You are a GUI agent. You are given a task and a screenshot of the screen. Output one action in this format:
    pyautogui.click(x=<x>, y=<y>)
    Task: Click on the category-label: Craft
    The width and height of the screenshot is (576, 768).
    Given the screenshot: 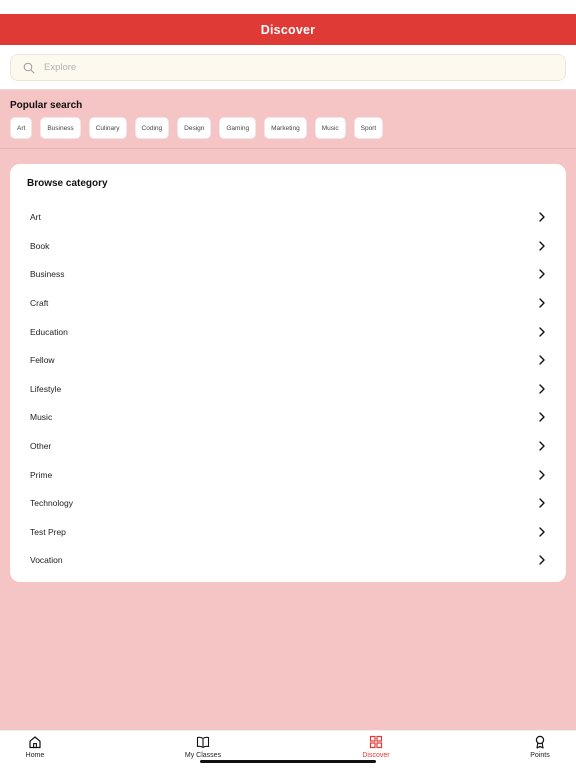 What is the action you would take?
    pyautogui.click(x=39, y=303)
    